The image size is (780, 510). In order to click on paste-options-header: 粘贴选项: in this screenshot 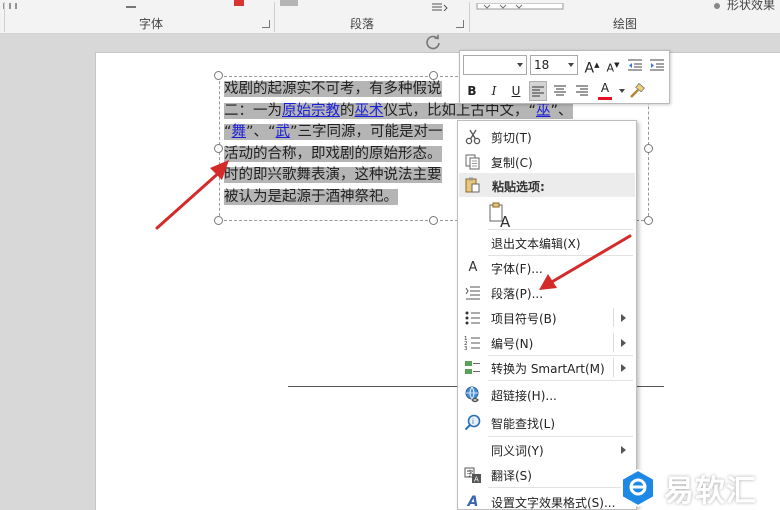, I will do `click(547, 185)`.